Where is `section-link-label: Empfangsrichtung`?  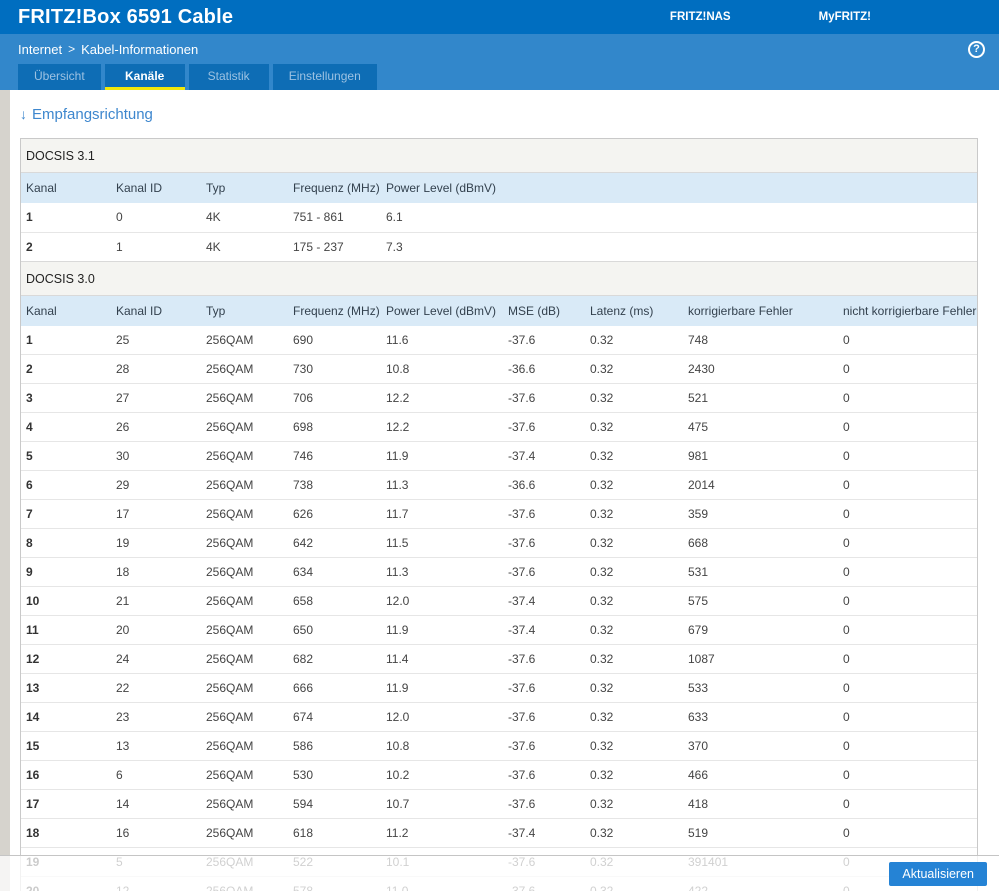 section-link-label: Empfangsrichtung is located at coordinates (92, 114).